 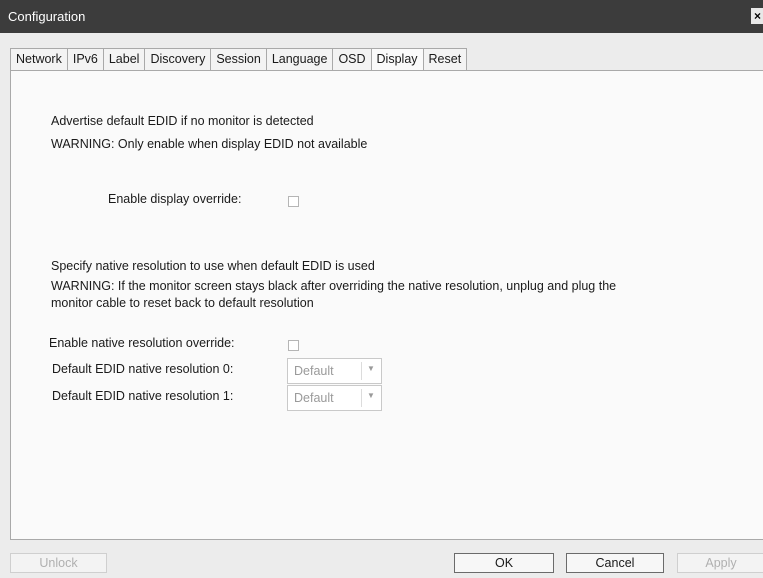 What do you see at coordinates (175, 199) in the screenshot?
I see `display-override-label: Enable display override:` at bounding box center [175, 199].